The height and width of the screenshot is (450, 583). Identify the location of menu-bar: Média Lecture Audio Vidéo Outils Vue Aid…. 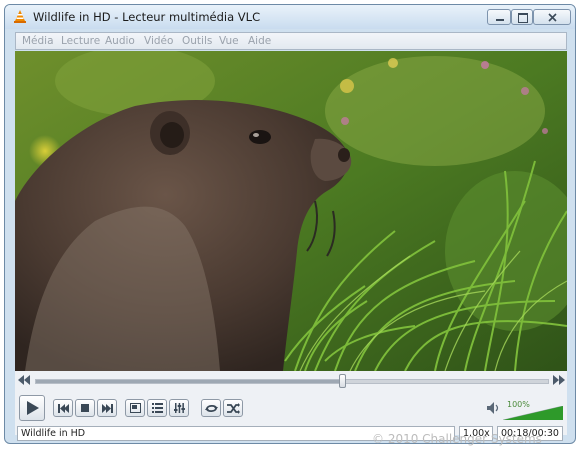
(291, 41).